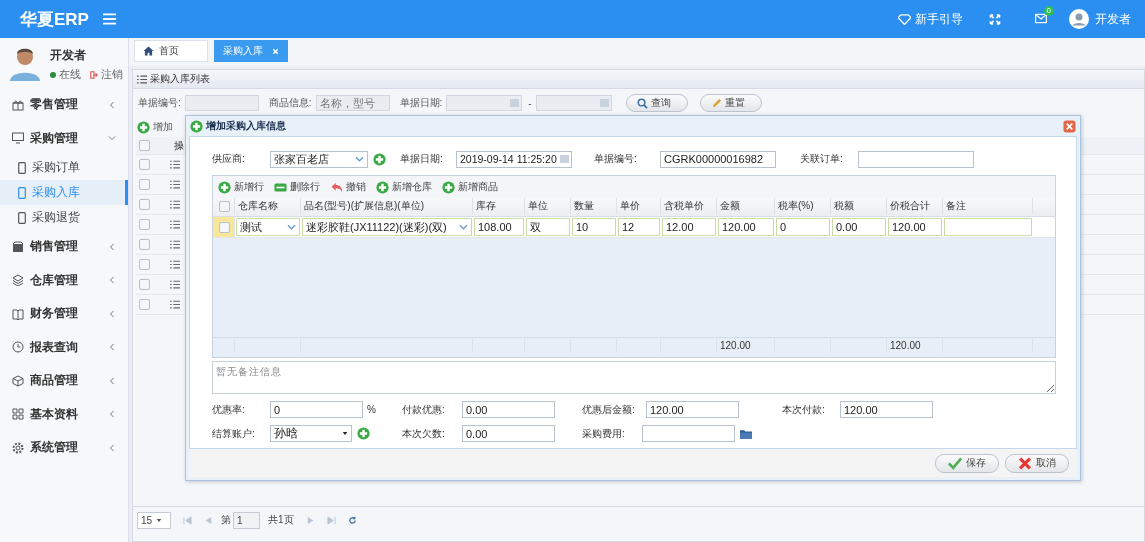  Describe the element at coordinates (64, 167) in the screenshot. I see `submenu-item: 采购订单` at that location.